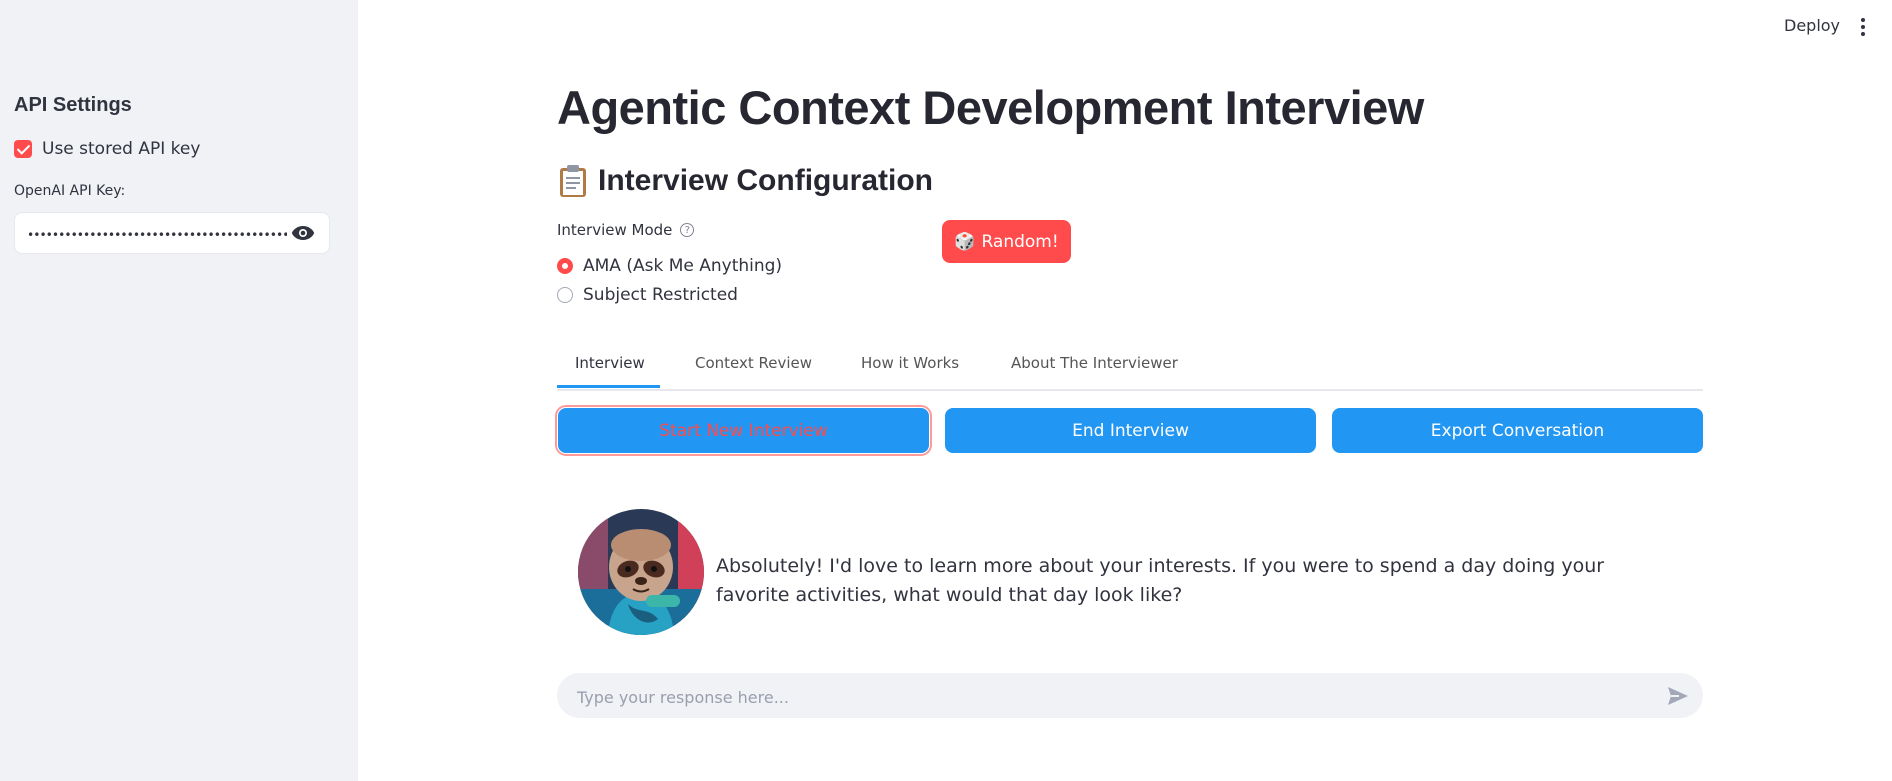  What do you see at coordinates (615, 230) in the screenshot?
I see `interview-mode-label-text: Interview Mode` at bounding box center [615, 230].